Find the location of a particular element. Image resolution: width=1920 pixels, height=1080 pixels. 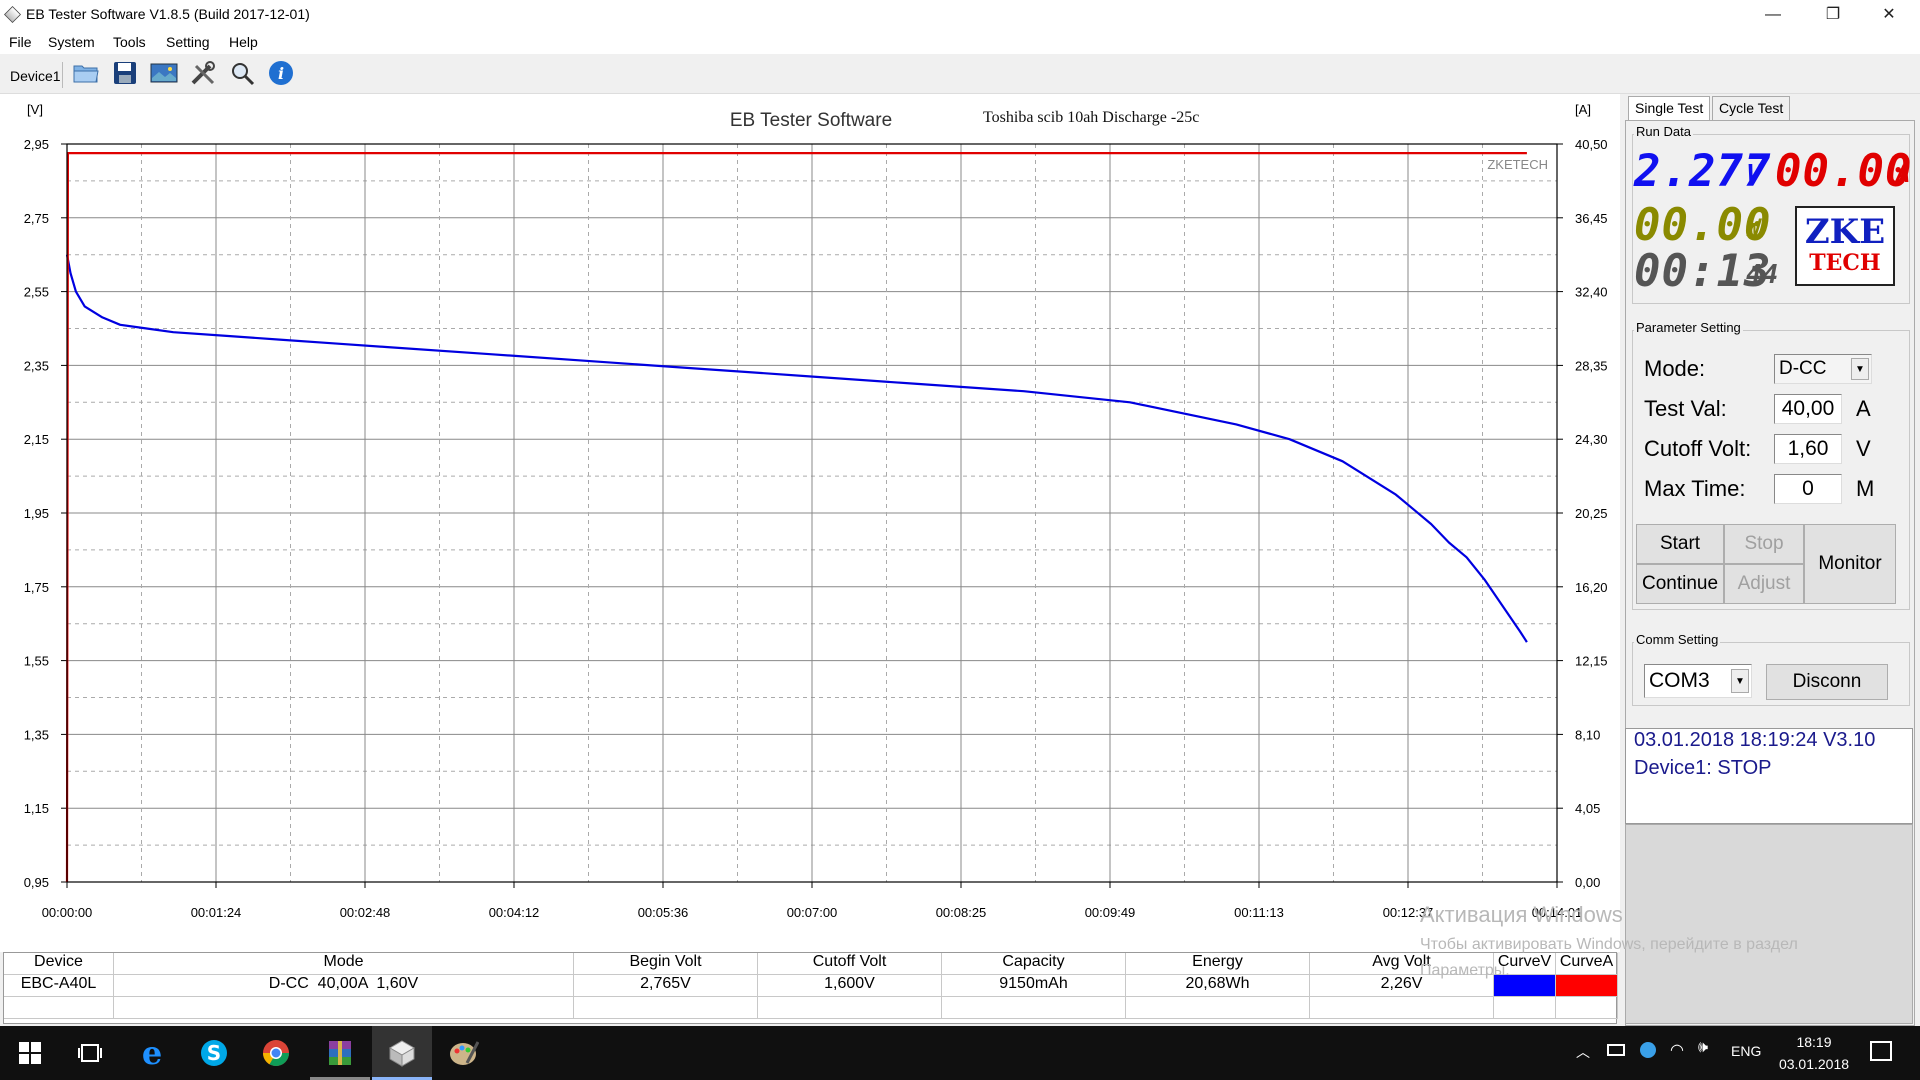

y-left-tick-label: 1,95 is located at coordinates (36, 513).